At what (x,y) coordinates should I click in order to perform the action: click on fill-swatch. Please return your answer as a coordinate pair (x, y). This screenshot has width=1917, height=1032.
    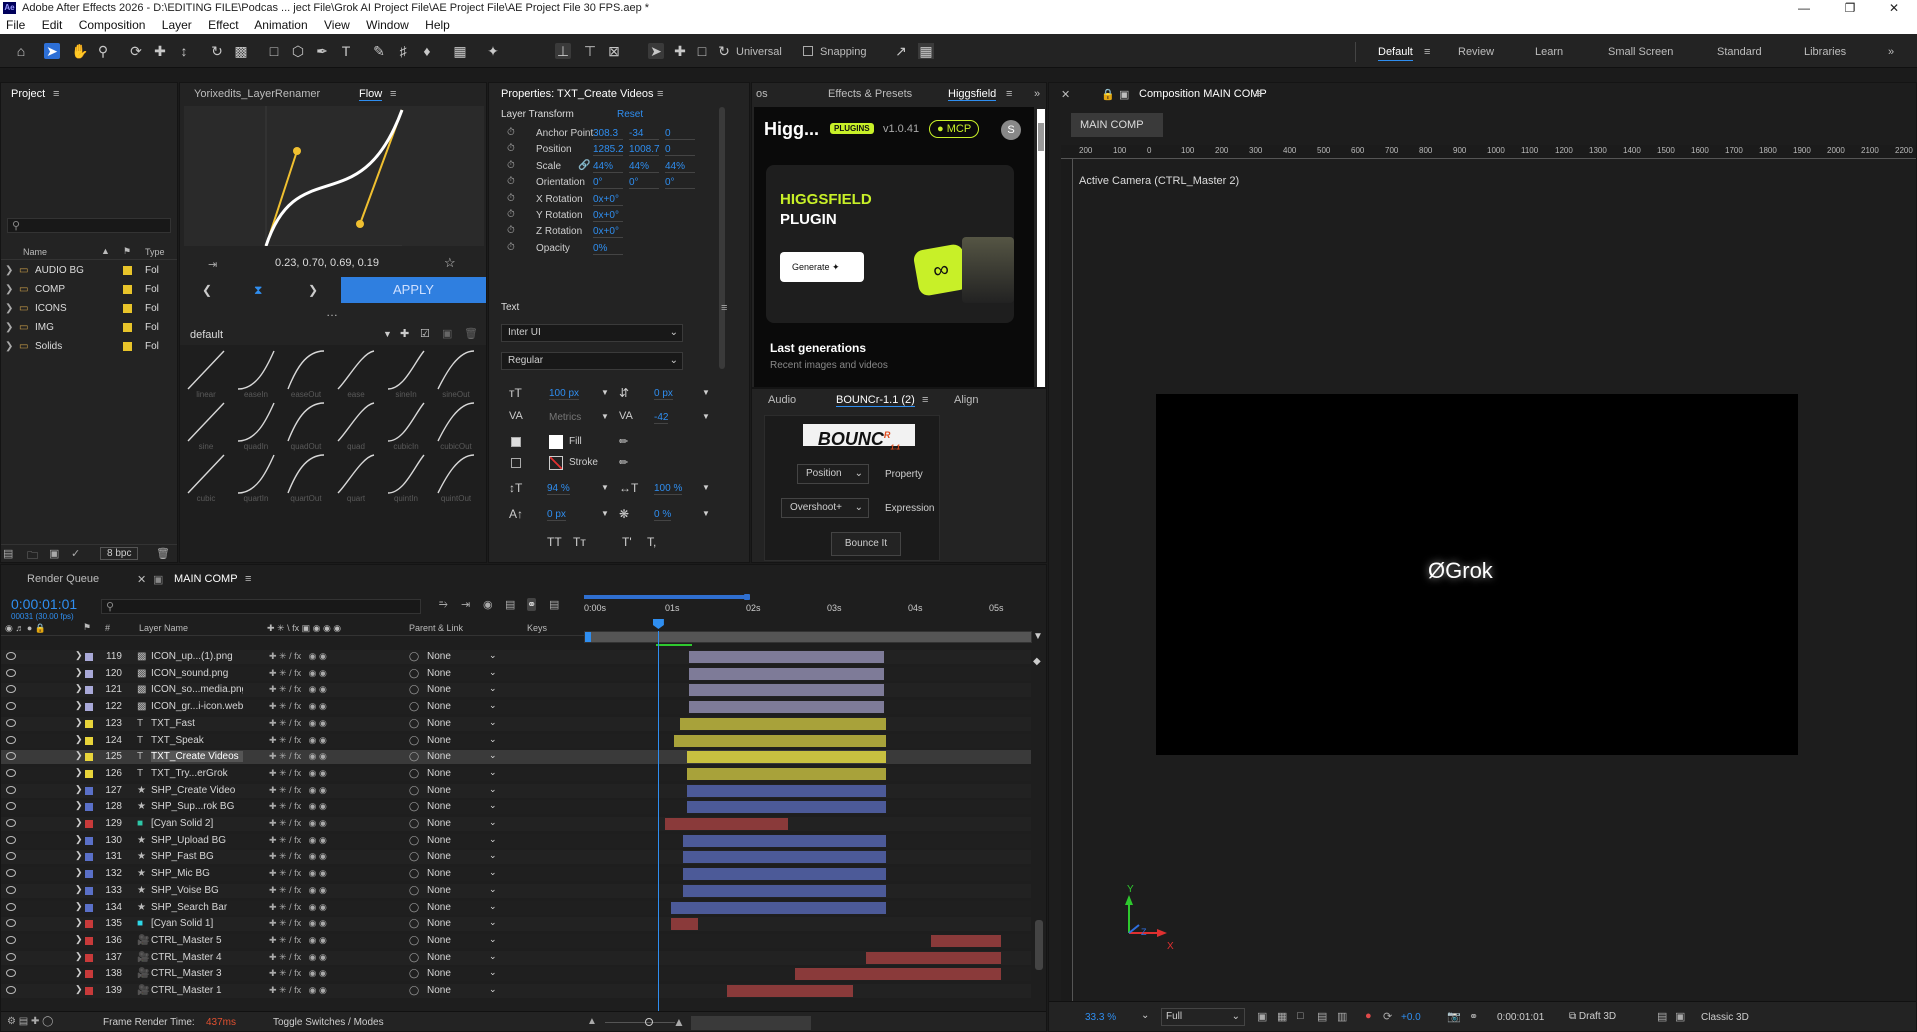
    Looking at the image, I should click on (556, 442).